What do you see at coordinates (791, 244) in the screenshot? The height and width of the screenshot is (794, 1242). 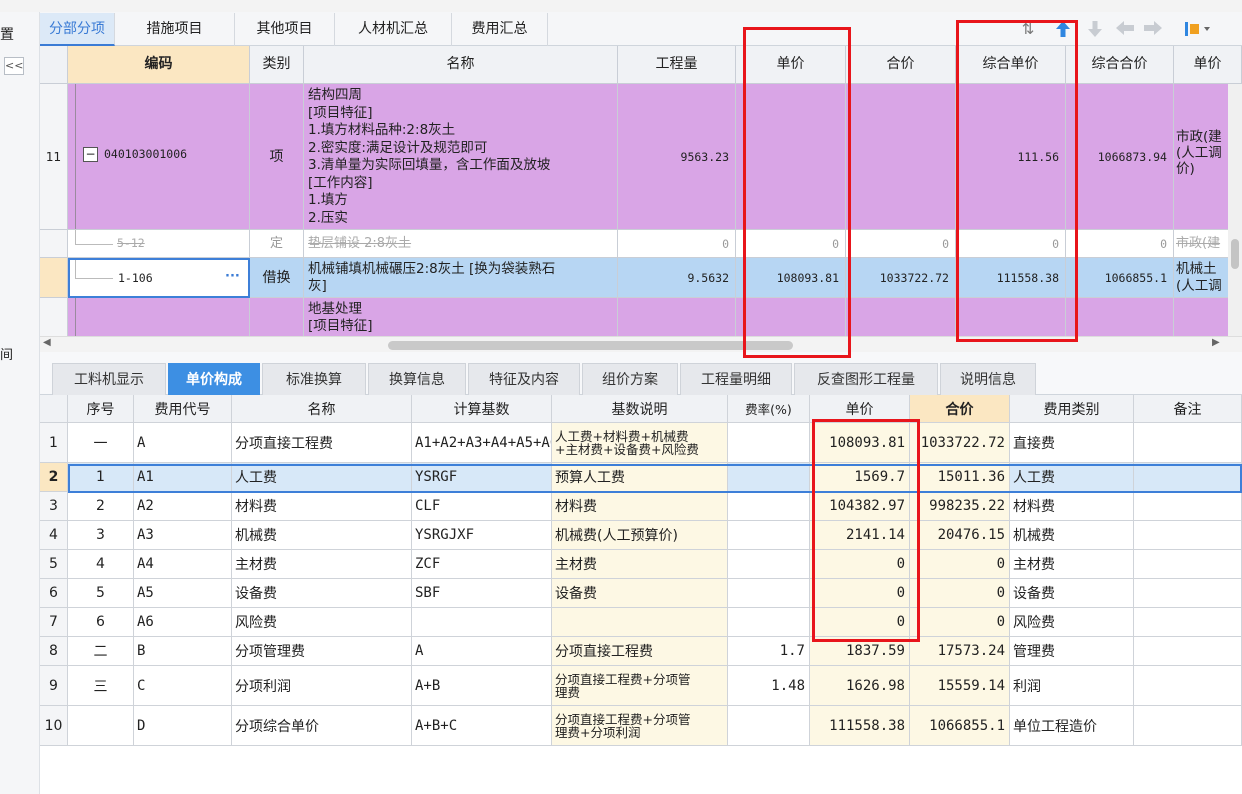 I see `unit-price-cell: 0` at bounding box center [791, 244].